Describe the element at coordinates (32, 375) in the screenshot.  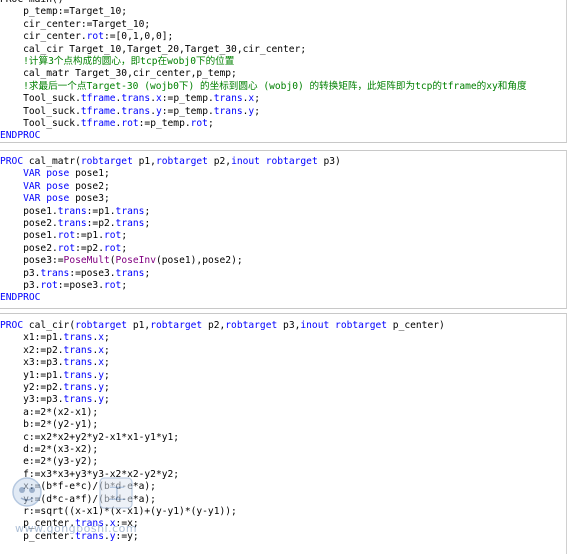
I see `code-token: y1:=p1.` at that location.